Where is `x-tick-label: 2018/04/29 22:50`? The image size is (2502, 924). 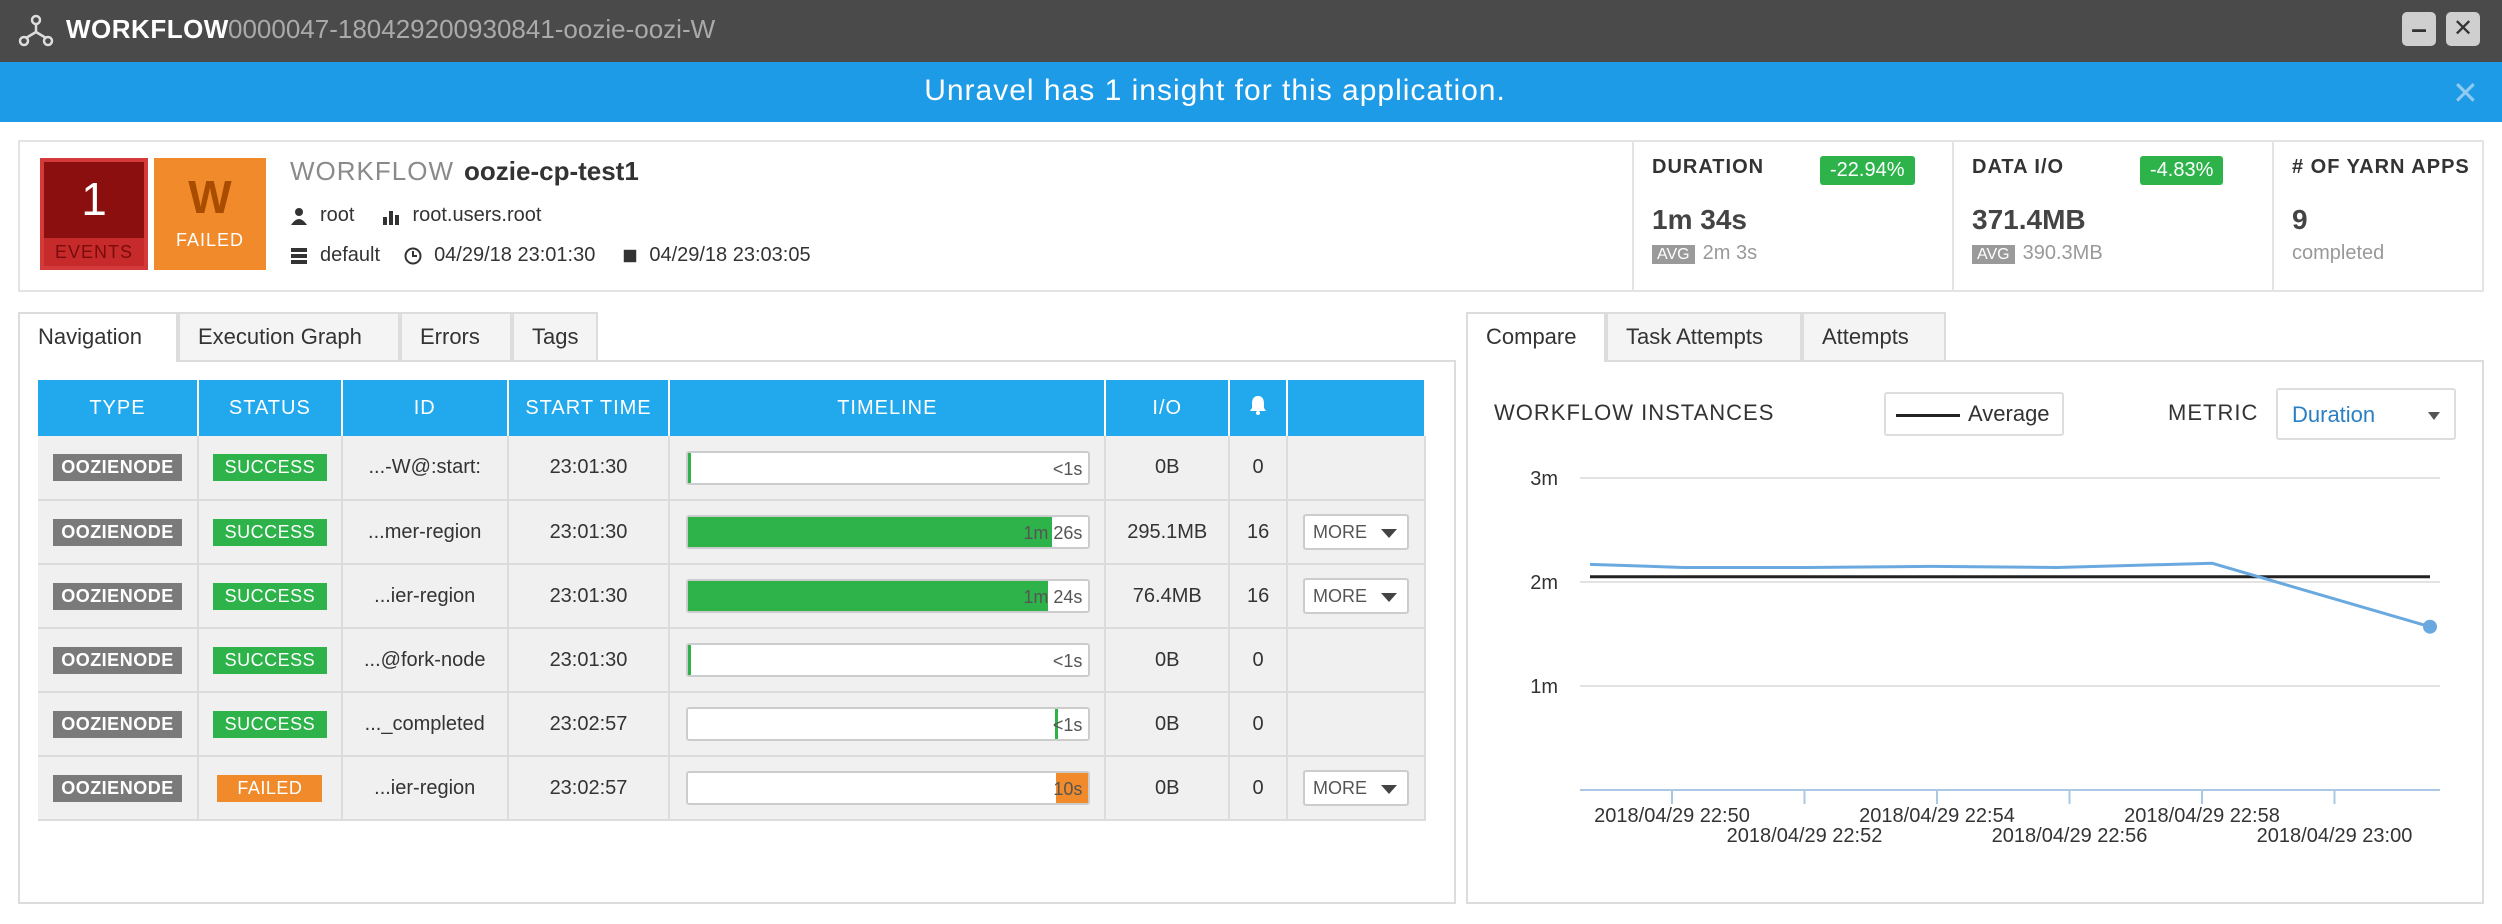
x-tick-label: 2018/04/29 22:50 is located at coordinates (1672, 816).